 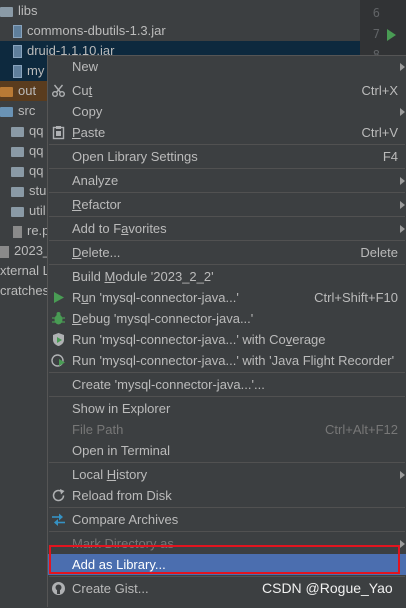 What do you see at coordinates (227, 429) in the screenshot?
I see `menu-item-file-path: File Path Ctrl+Alt+F12` at bounding box center [227, 429].